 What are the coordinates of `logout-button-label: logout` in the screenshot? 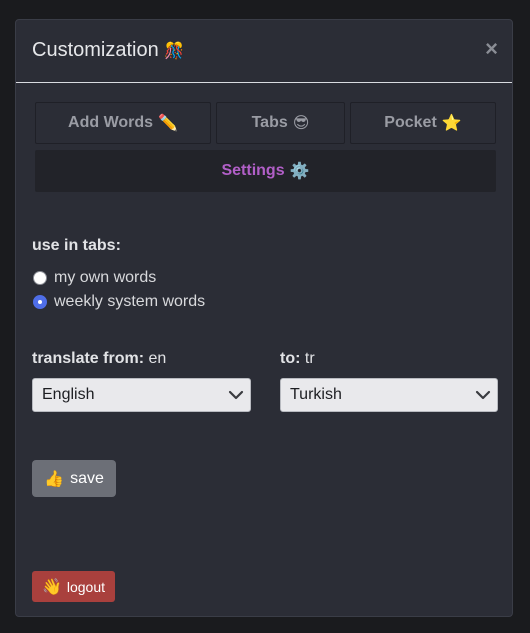 It's located at (86, 586).